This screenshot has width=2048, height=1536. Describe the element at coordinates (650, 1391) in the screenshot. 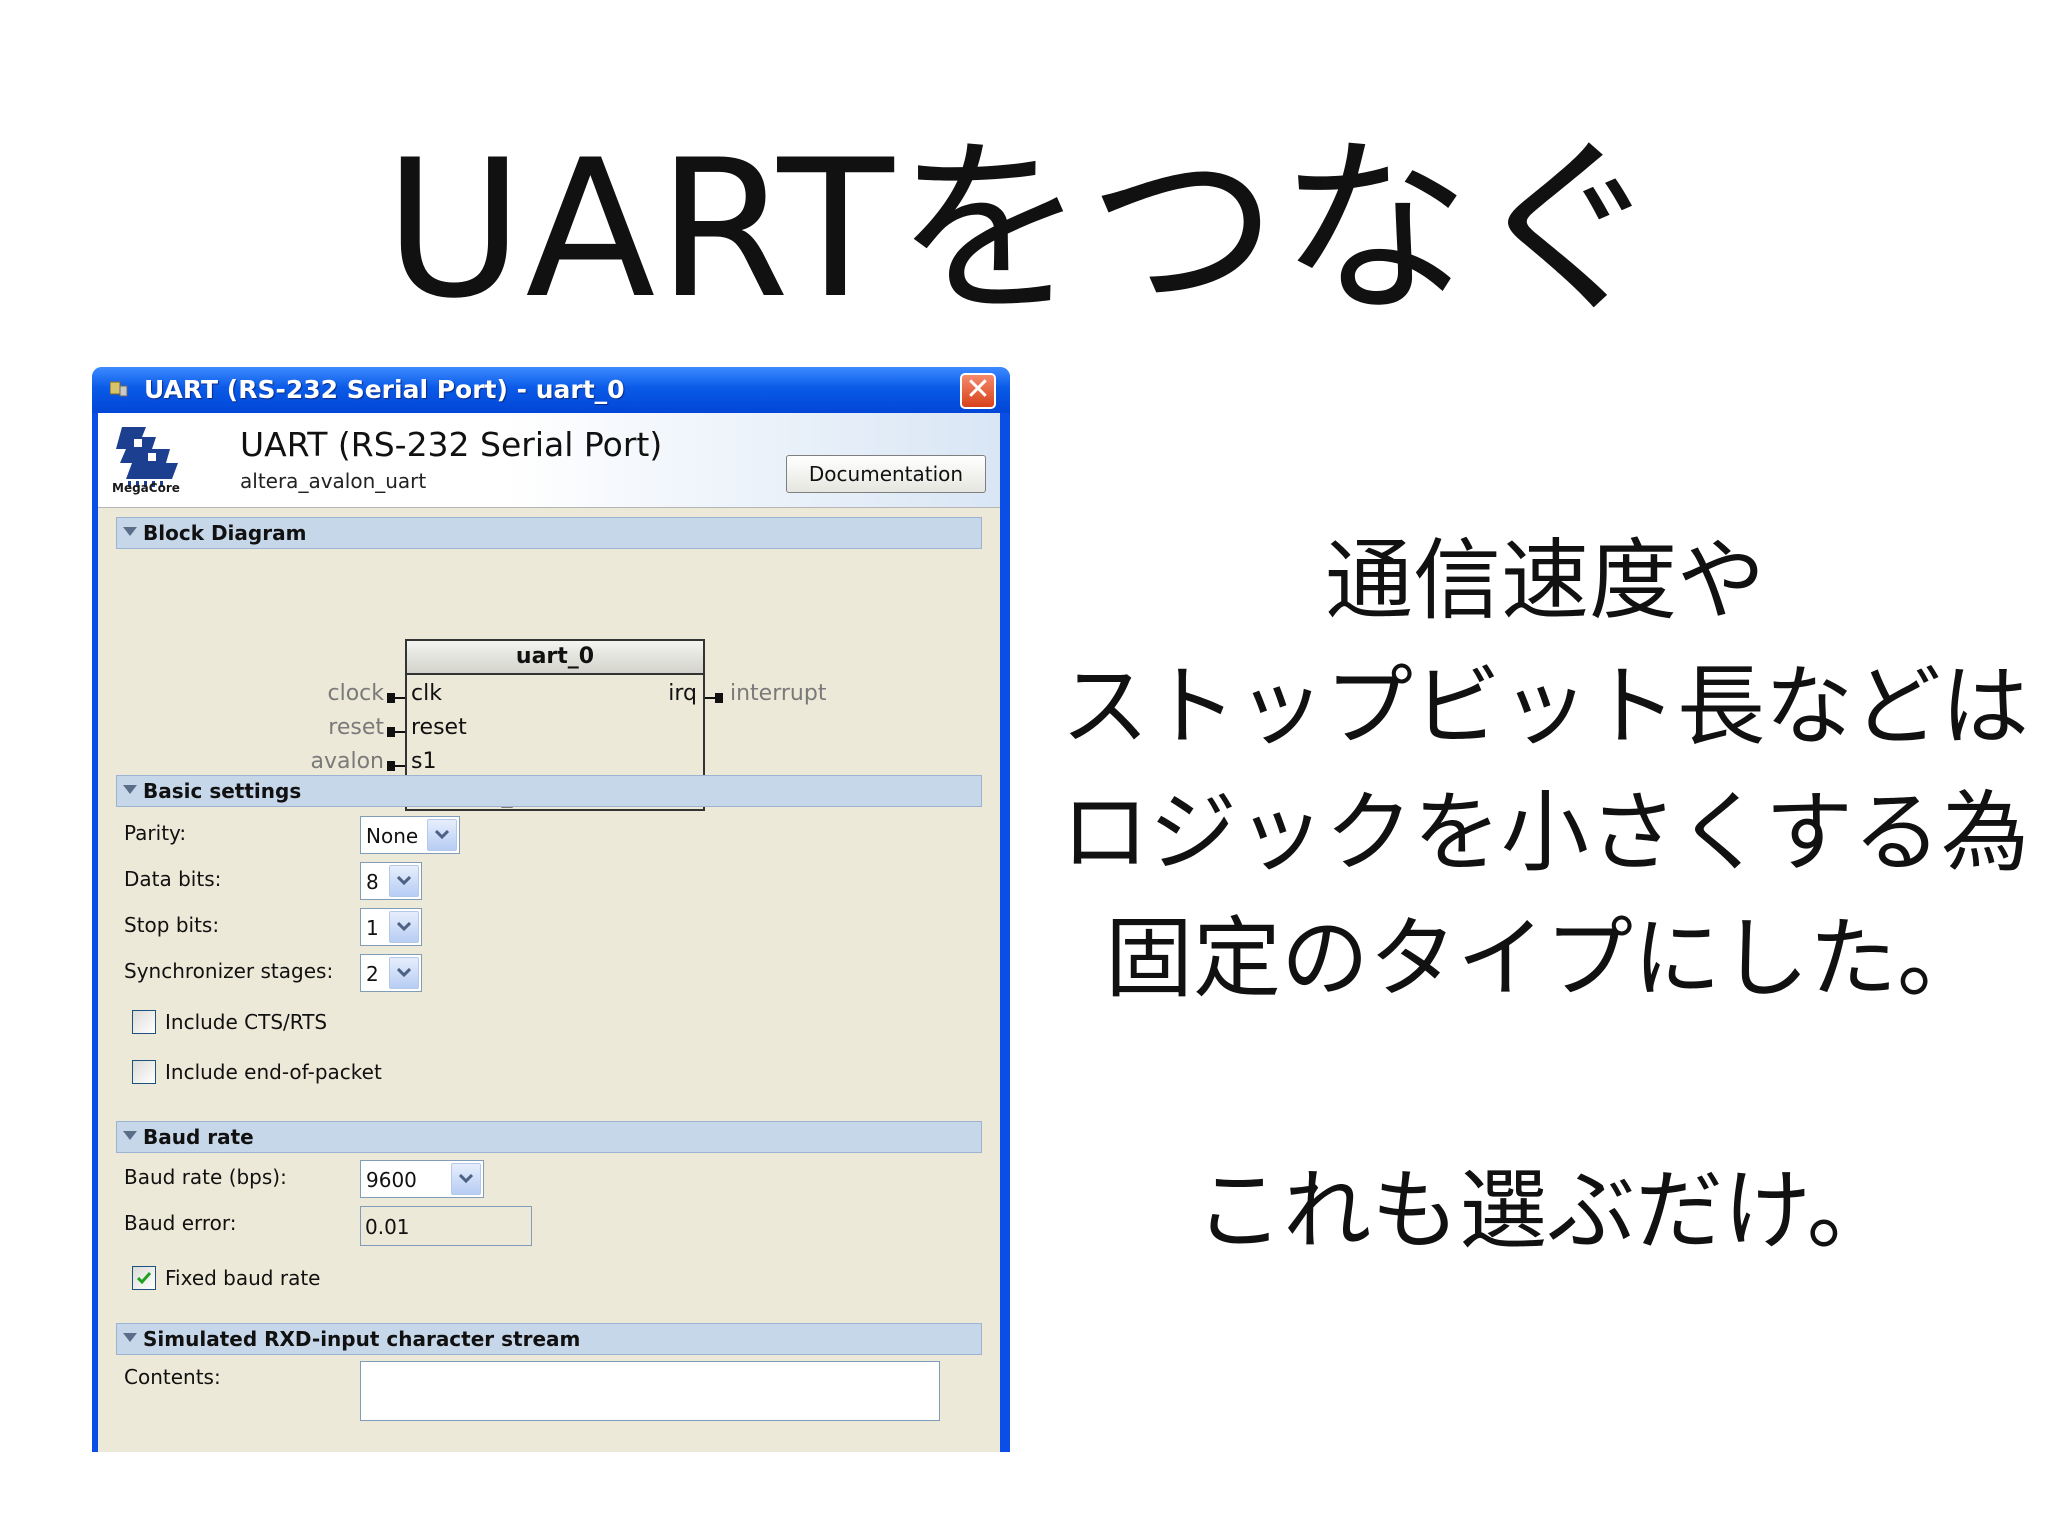

I see `contents-textarea` at that location.